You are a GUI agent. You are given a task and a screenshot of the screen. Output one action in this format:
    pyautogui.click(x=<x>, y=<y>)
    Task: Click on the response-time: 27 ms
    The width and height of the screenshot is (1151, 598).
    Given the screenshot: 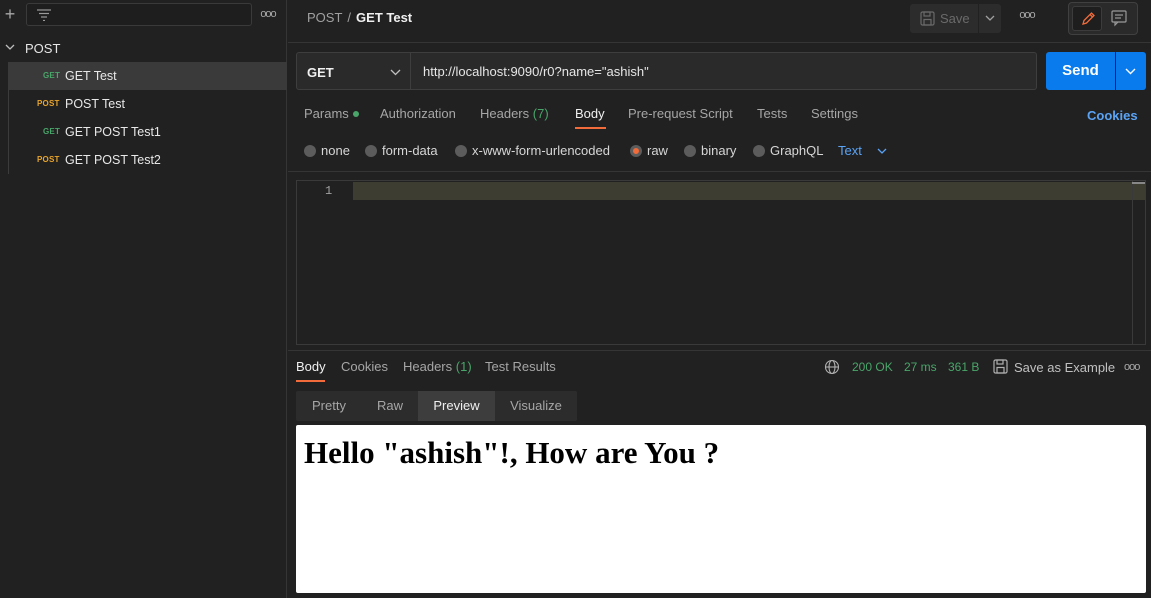 What is the action you would take?
    pyautogui.click(x=920, y=367)
    